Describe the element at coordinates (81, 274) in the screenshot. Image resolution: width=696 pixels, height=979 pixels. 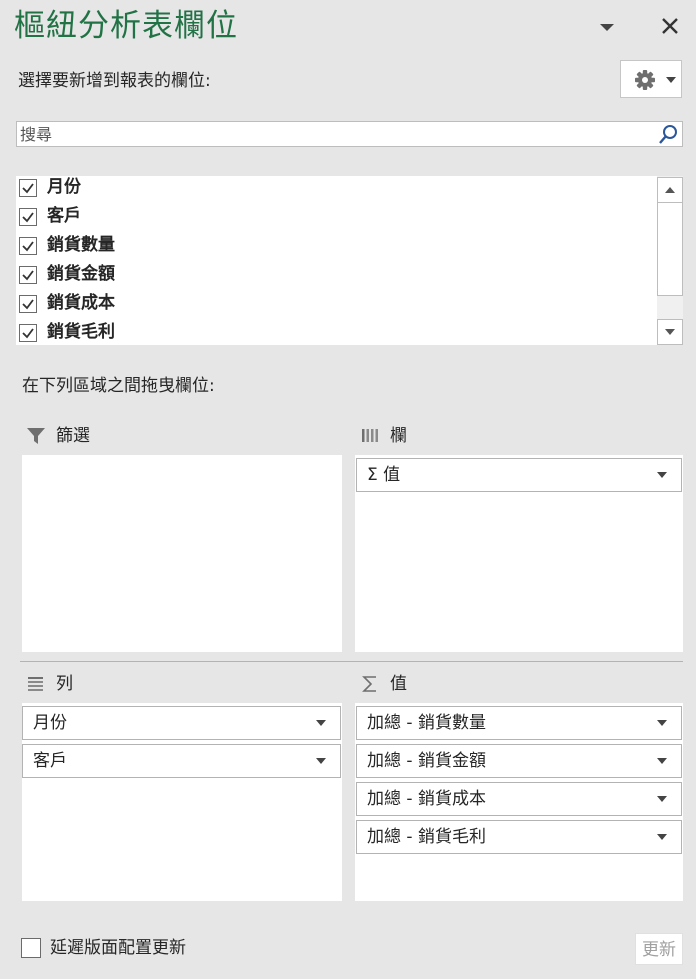
I see `field-label: 銷貨金額` at that location.